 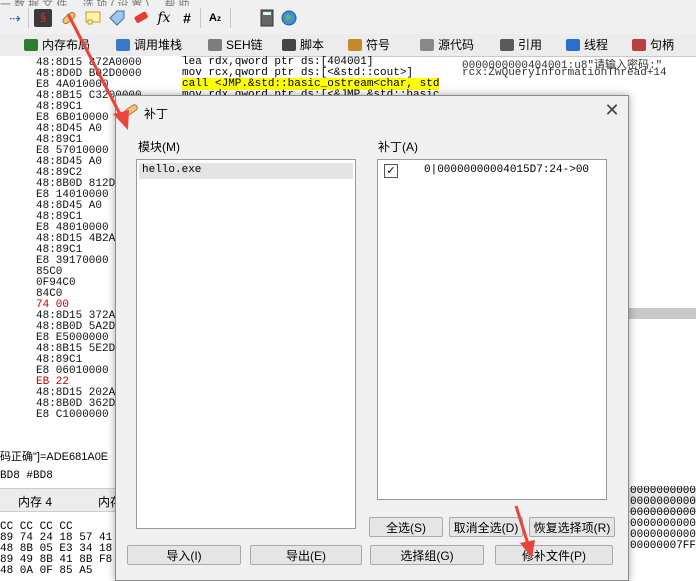 I want to click on list-item: ✓ 0|00000000004015D7:24->00, so click(x=492, y=171).